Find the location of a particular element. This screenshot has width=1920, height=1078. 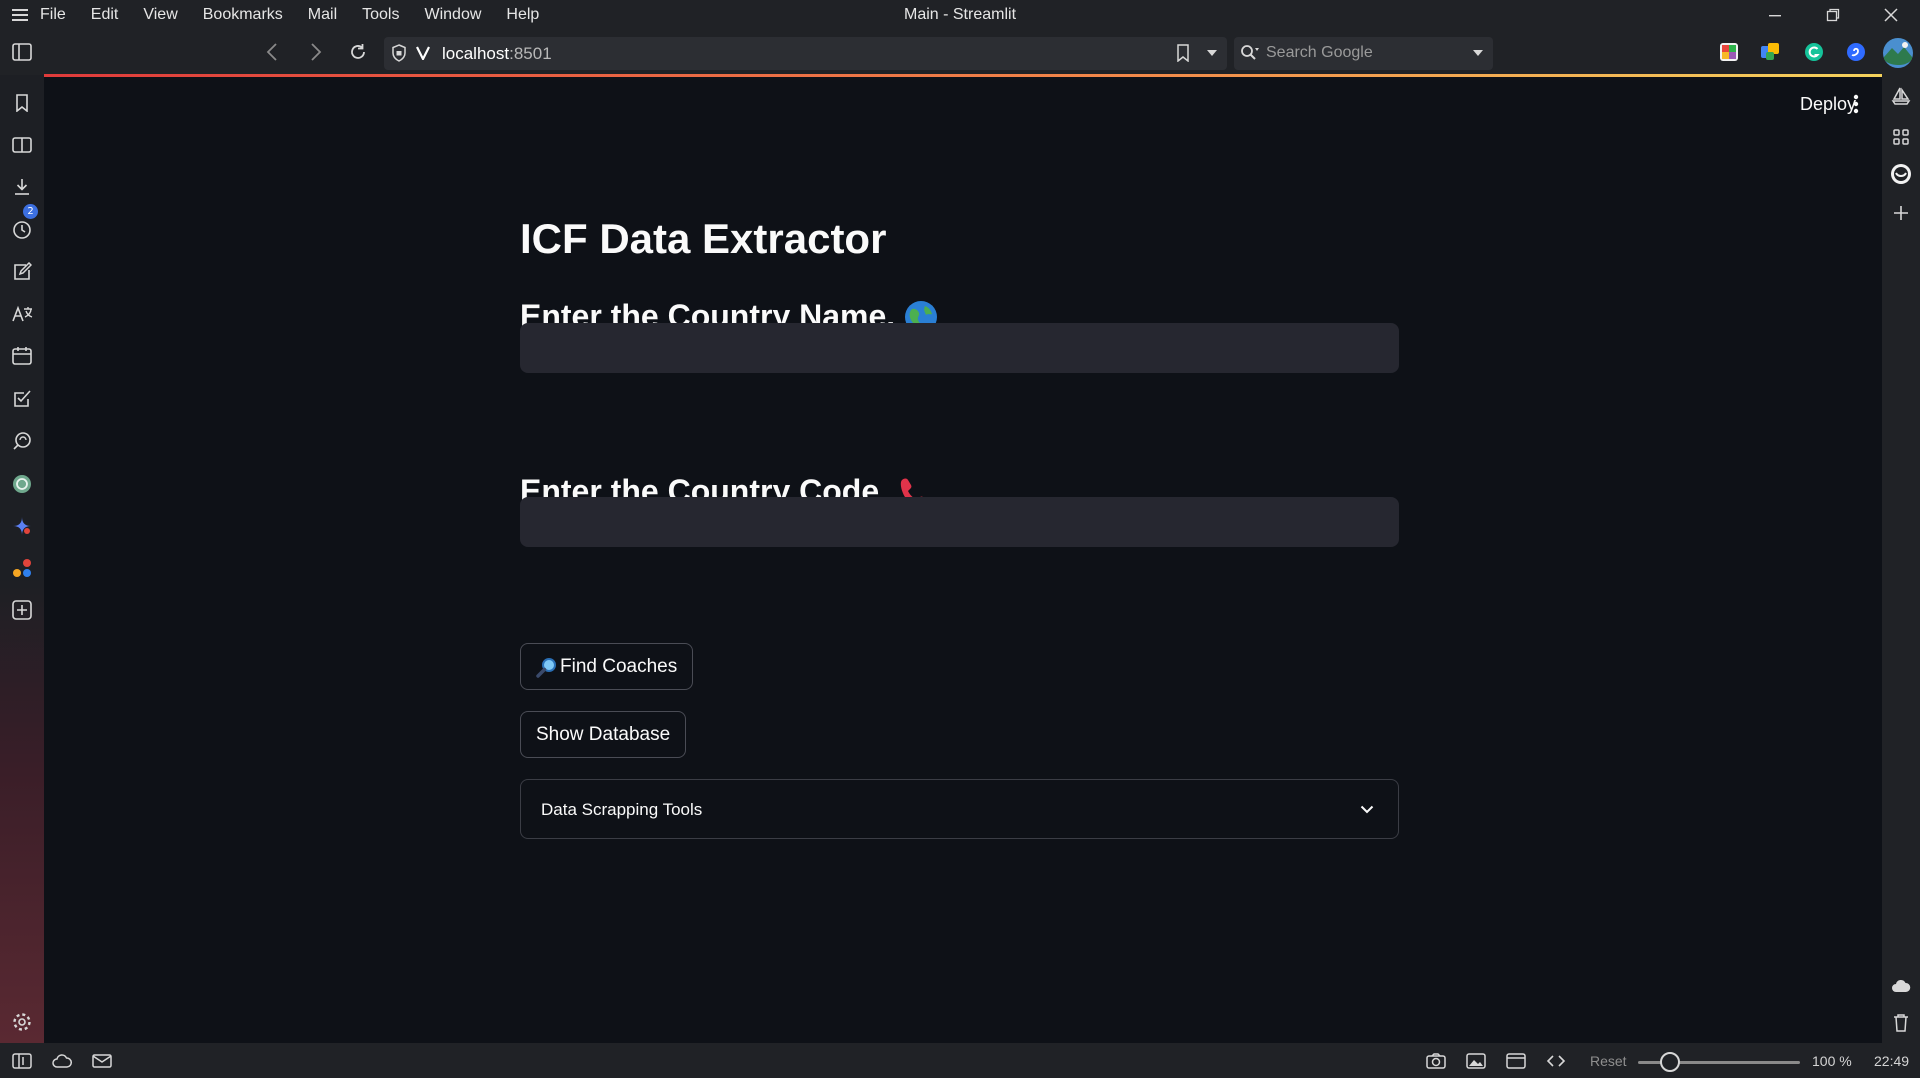

tiling-icon is located at coordinates (1516, 1061).